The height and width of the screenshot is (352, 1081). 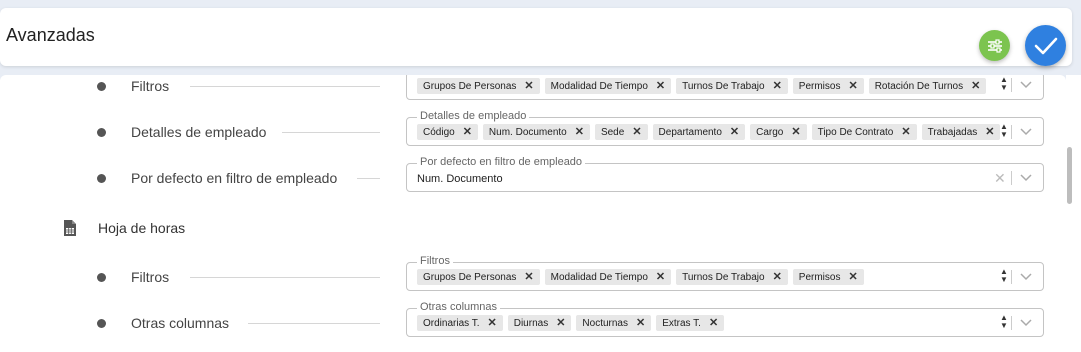 I want to click on field-legend: Filtros, so click(x=435, y=261).